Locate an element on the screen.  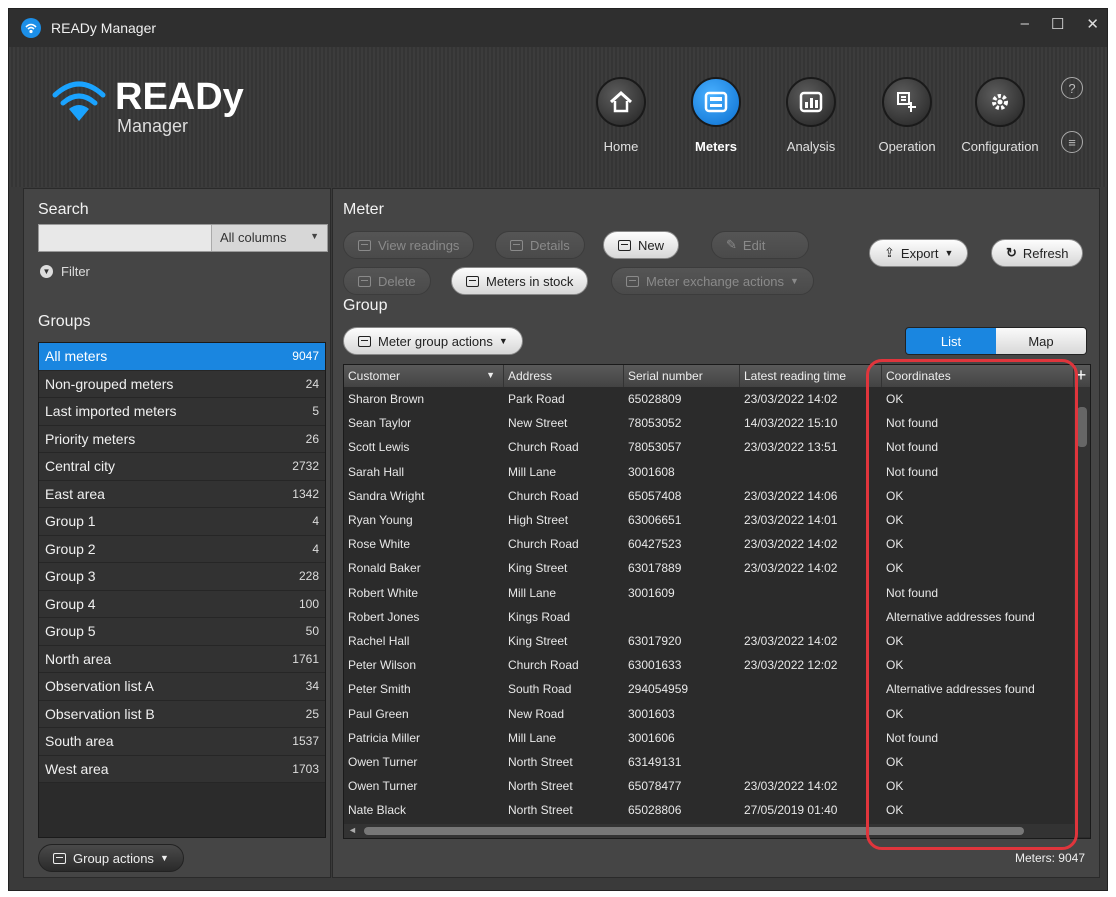
group-actions-button: Group actions ▼ is located at coordinates (111, 858).